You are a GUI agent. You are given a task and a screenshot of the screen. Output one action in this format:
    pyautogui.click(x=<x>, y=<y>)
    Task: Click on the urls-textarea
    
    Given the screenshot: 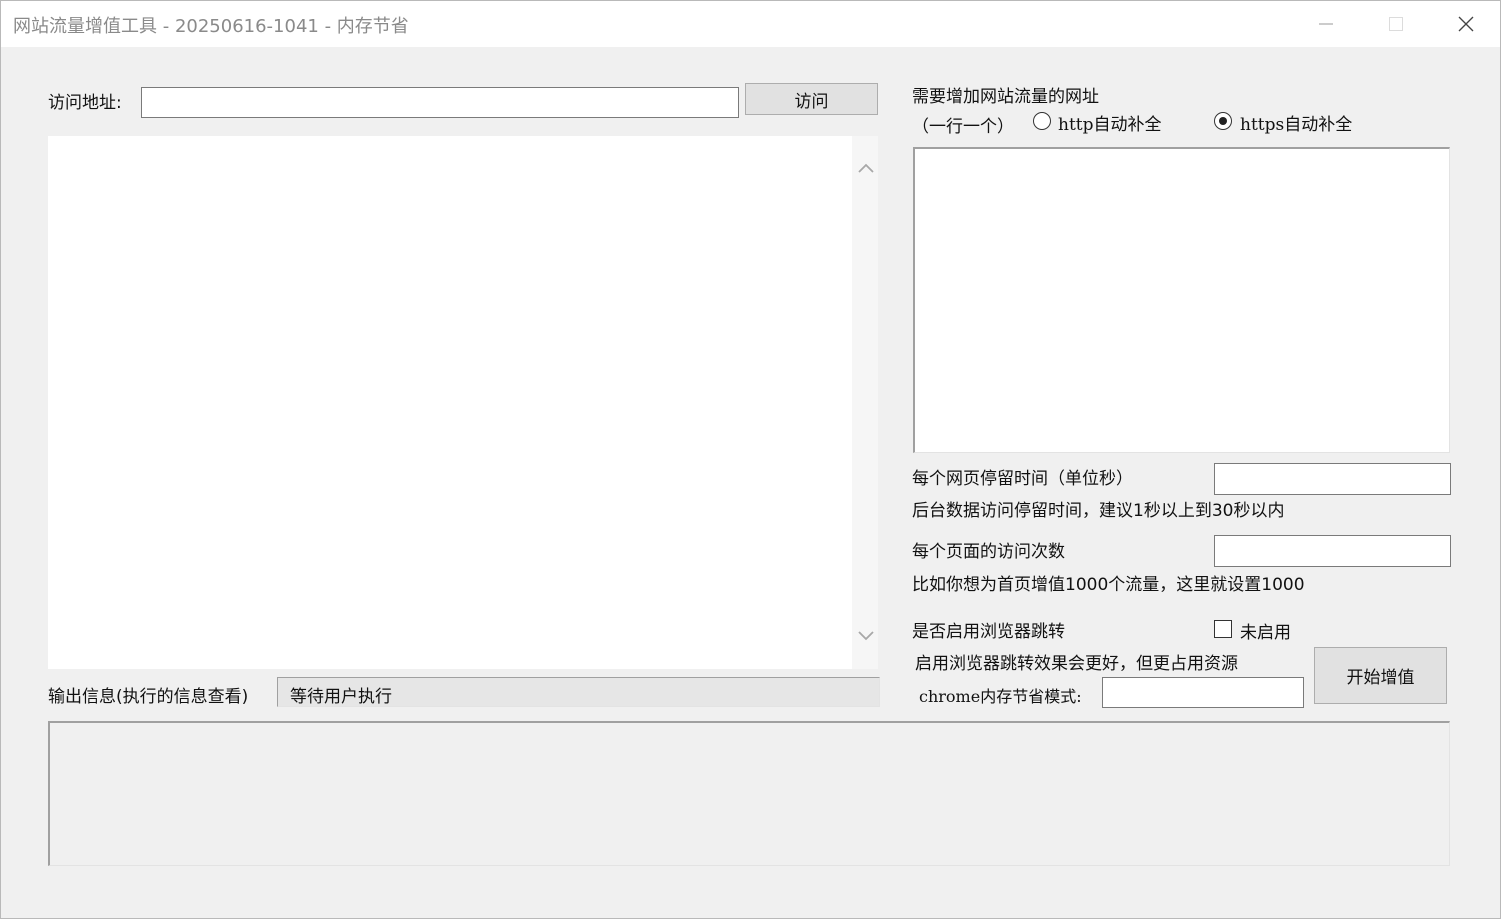 What is the action you would take?
    pyautogui.click(x=1181, y=300)
    